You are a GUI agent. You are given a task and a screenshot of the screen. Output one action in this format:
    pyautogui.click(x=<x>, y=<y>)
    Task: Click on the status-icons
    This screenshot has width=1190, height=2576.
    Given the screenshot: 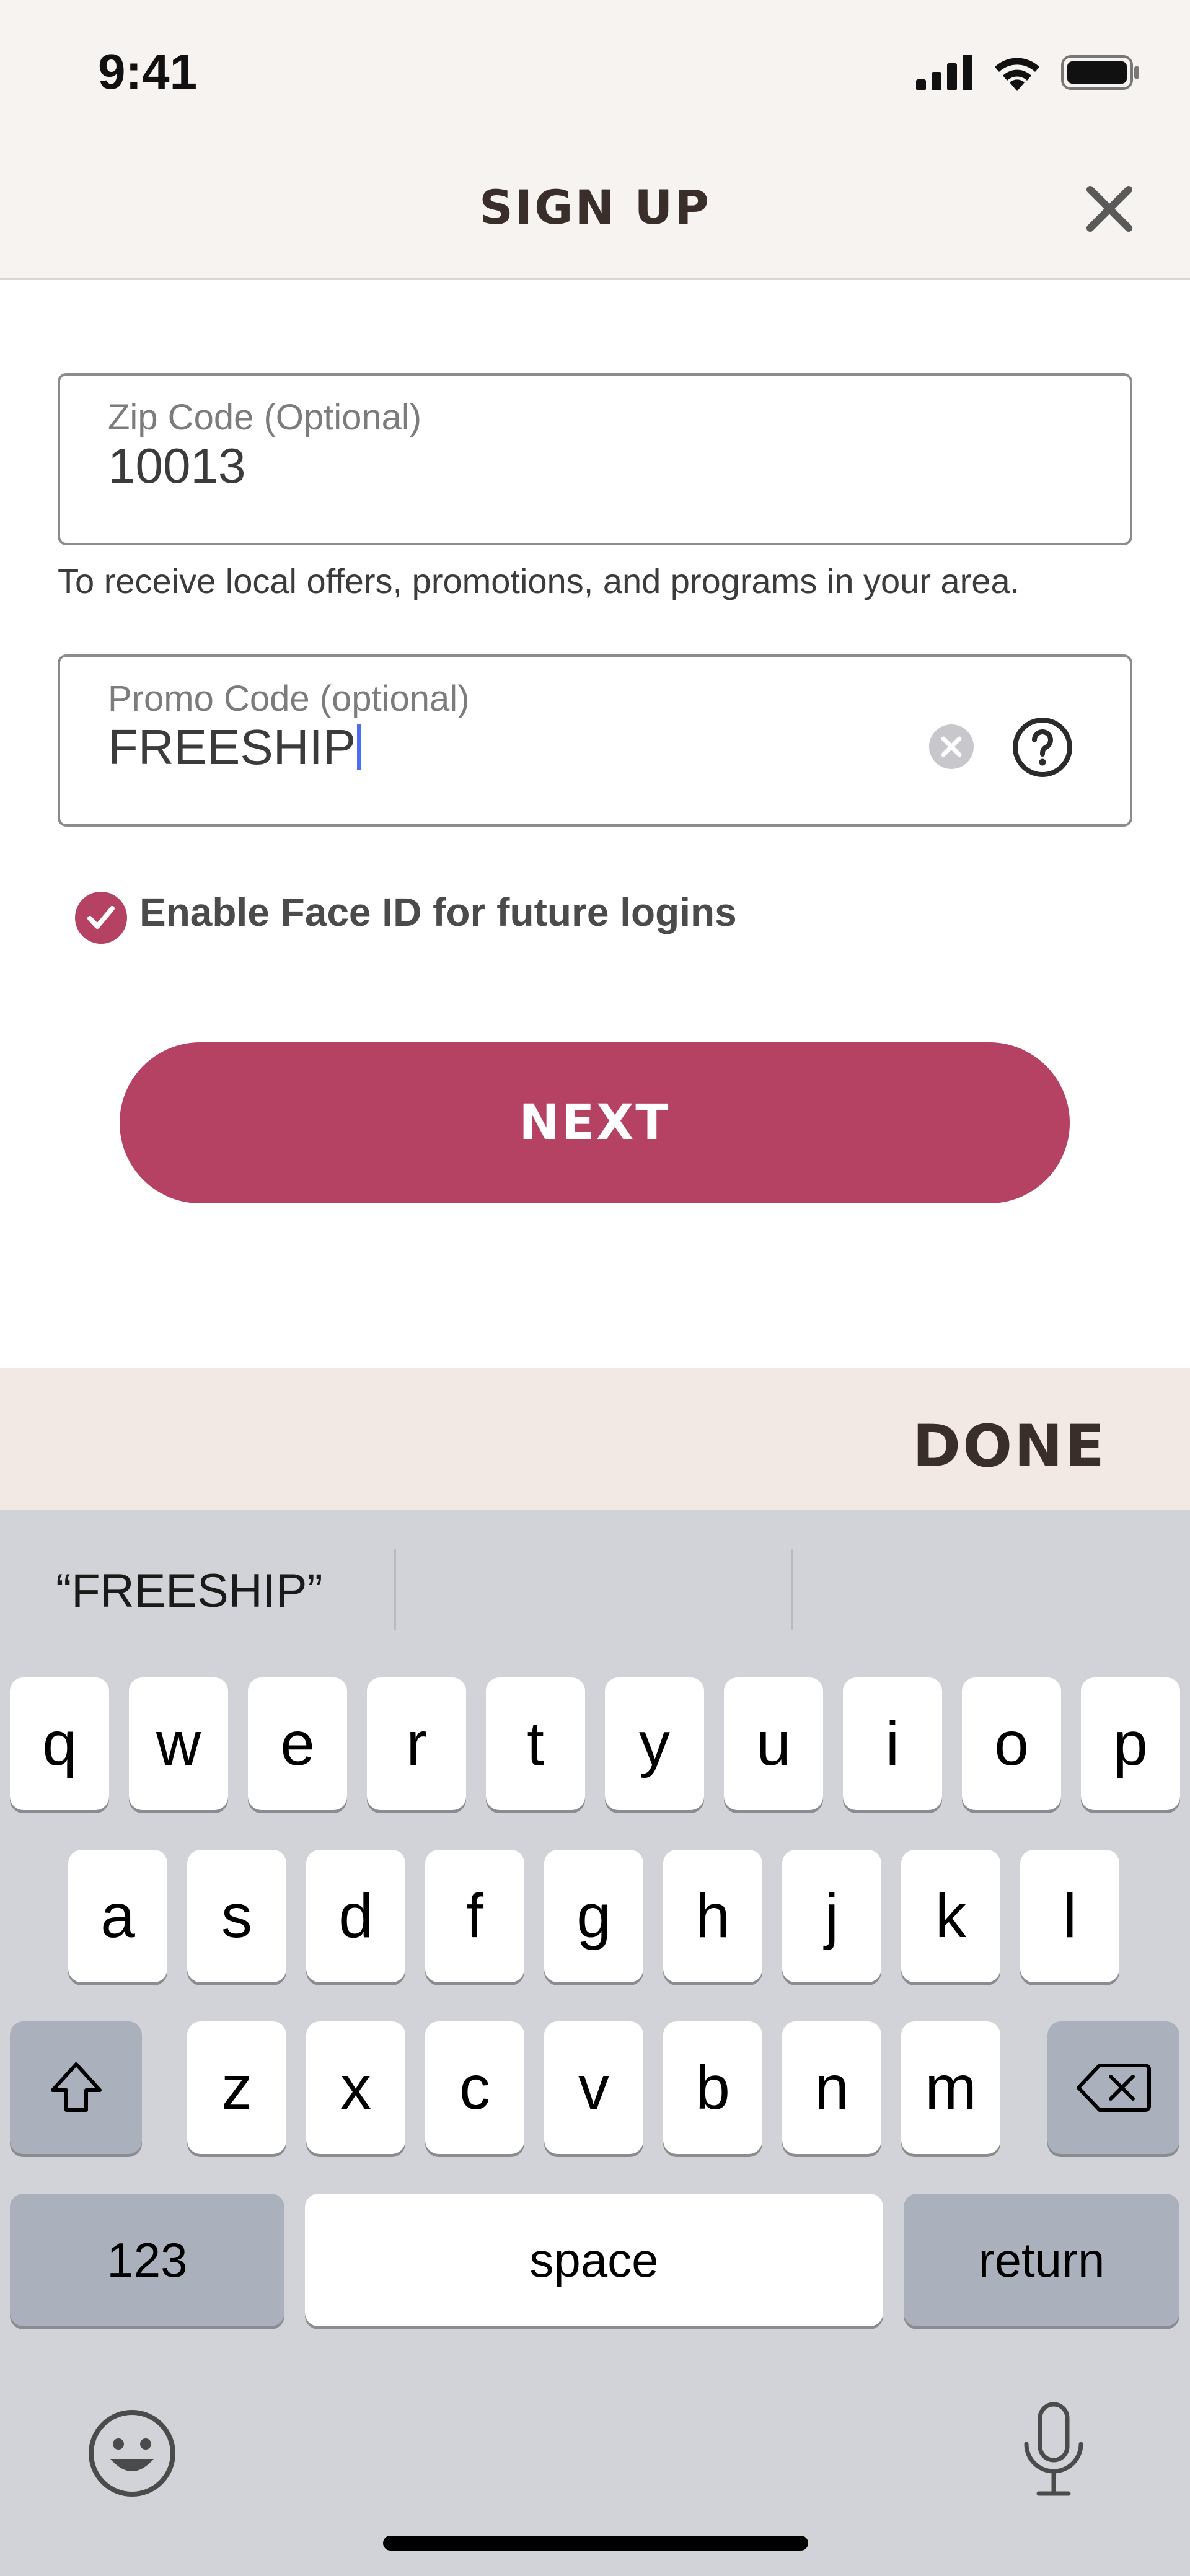 What is the action you would take?
    pyautogui.click(x=1028, y=72)
    